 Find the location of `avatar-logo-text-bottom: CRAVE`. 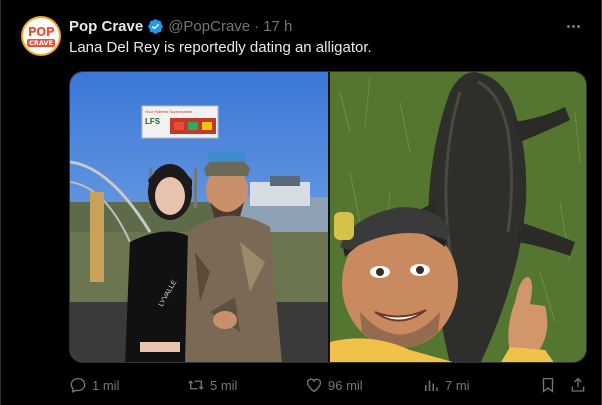

avatar-logo-text-bottom: CRAVE is located at coordinates (41, 42).